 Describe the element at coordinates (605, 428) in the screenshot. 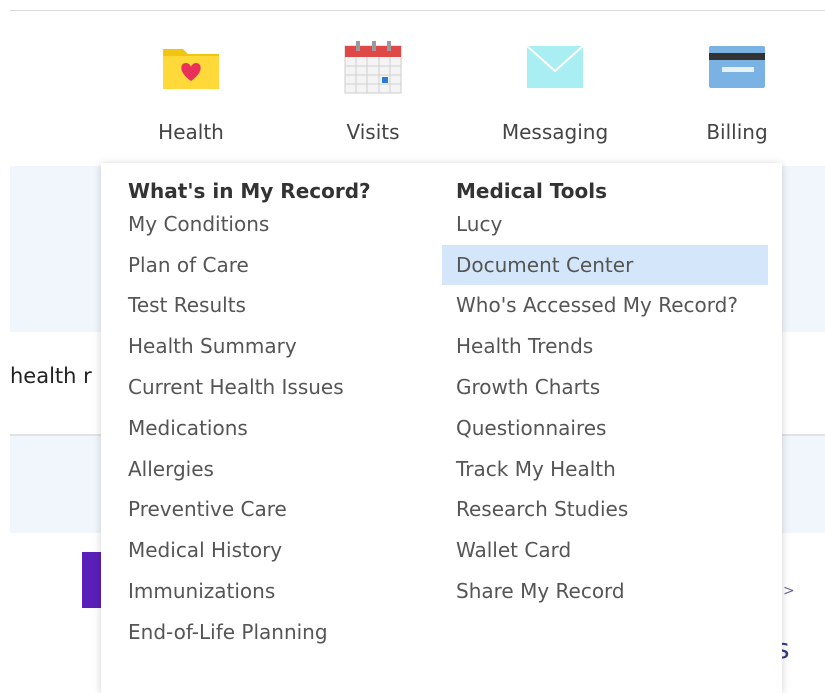

I see `menu-item-questionnaires: Questionnaires` at that location.